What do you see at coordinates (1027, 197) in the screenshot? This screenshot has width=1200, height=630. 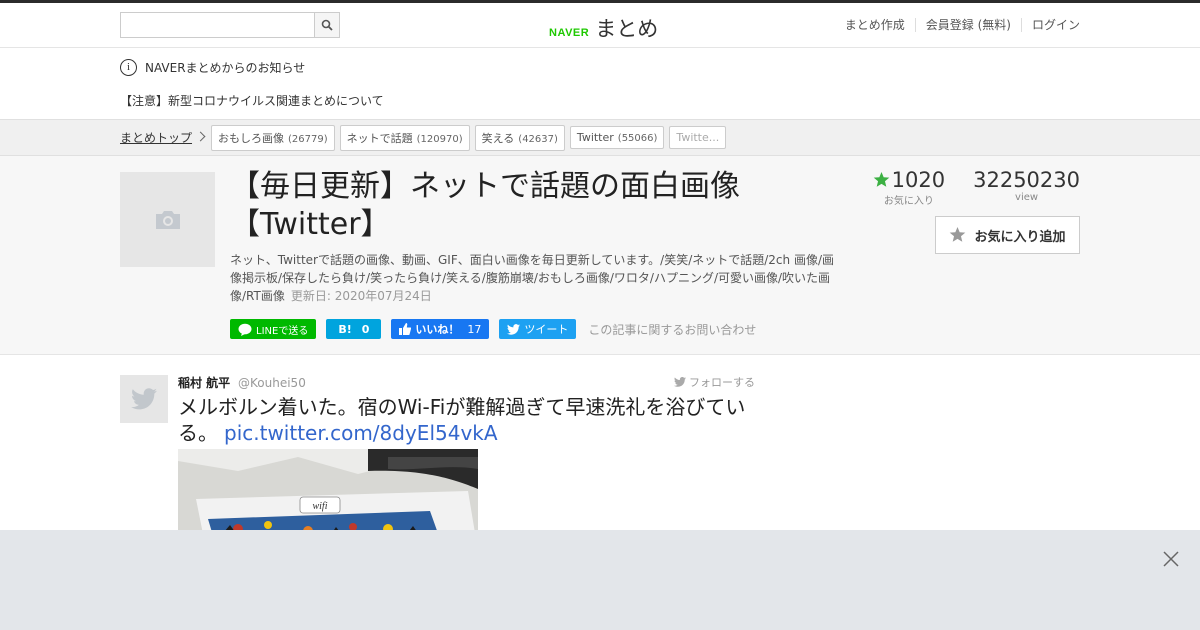 I see `views-label: view` at bounding box center [1027, 197].